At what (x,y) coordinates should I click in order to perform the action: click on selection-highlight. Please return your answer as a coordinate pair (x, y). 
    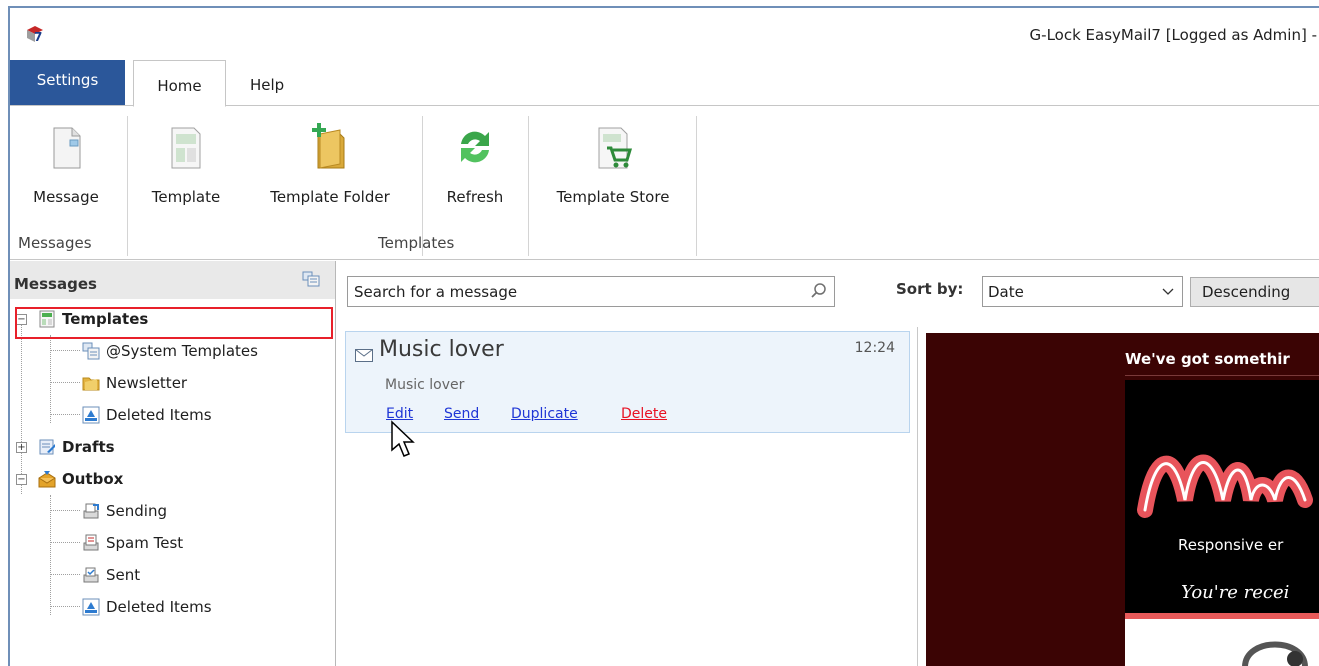
    Looking at the image, I should click on (174, 323).